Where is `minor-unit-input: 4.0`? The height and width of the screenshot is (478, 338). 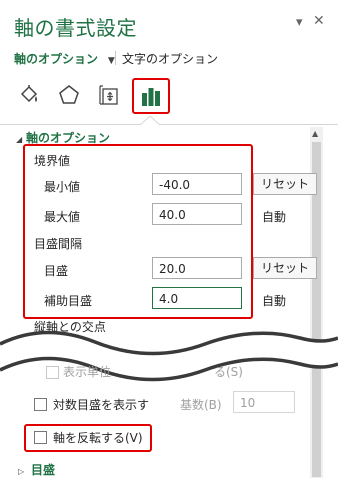
minor-unit-input: 4.0 is located at coordinates (197, 298).